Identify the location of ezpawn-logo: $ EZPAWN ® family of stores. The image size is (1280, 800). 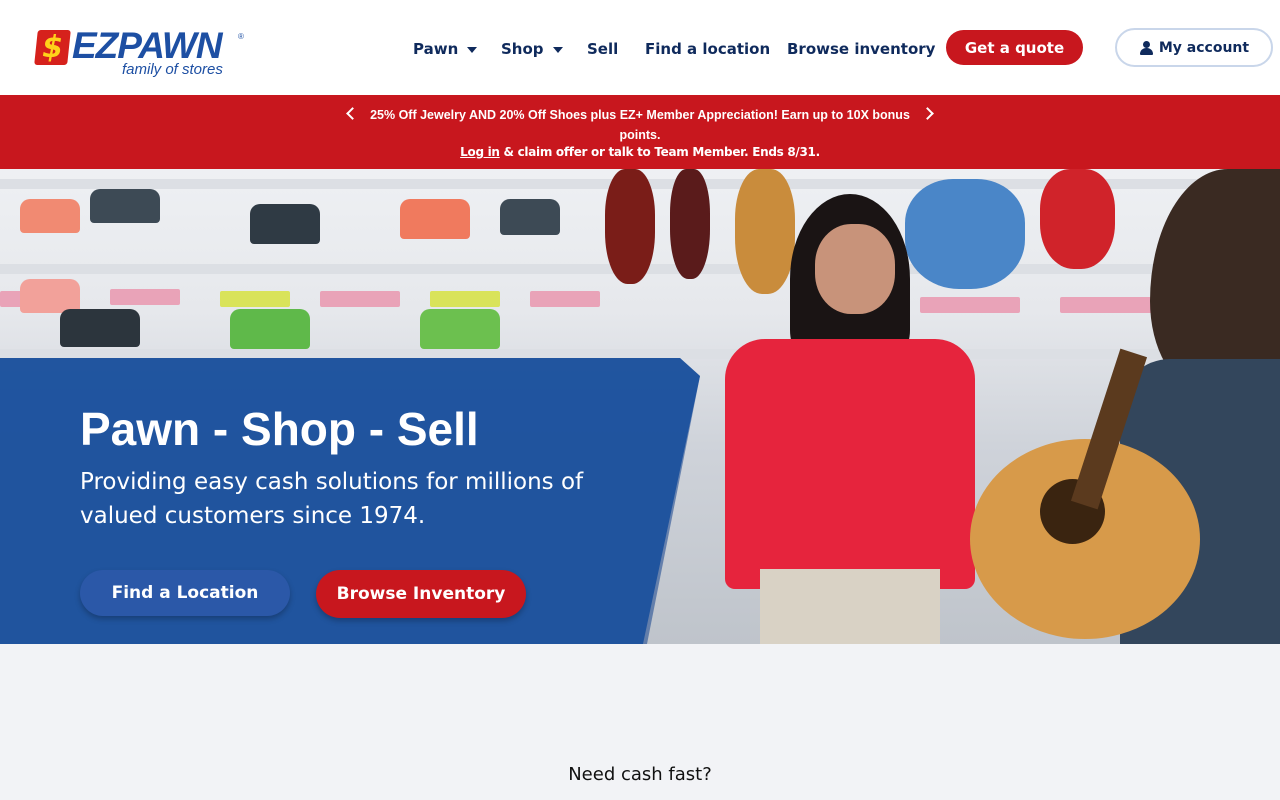
(140, 54).